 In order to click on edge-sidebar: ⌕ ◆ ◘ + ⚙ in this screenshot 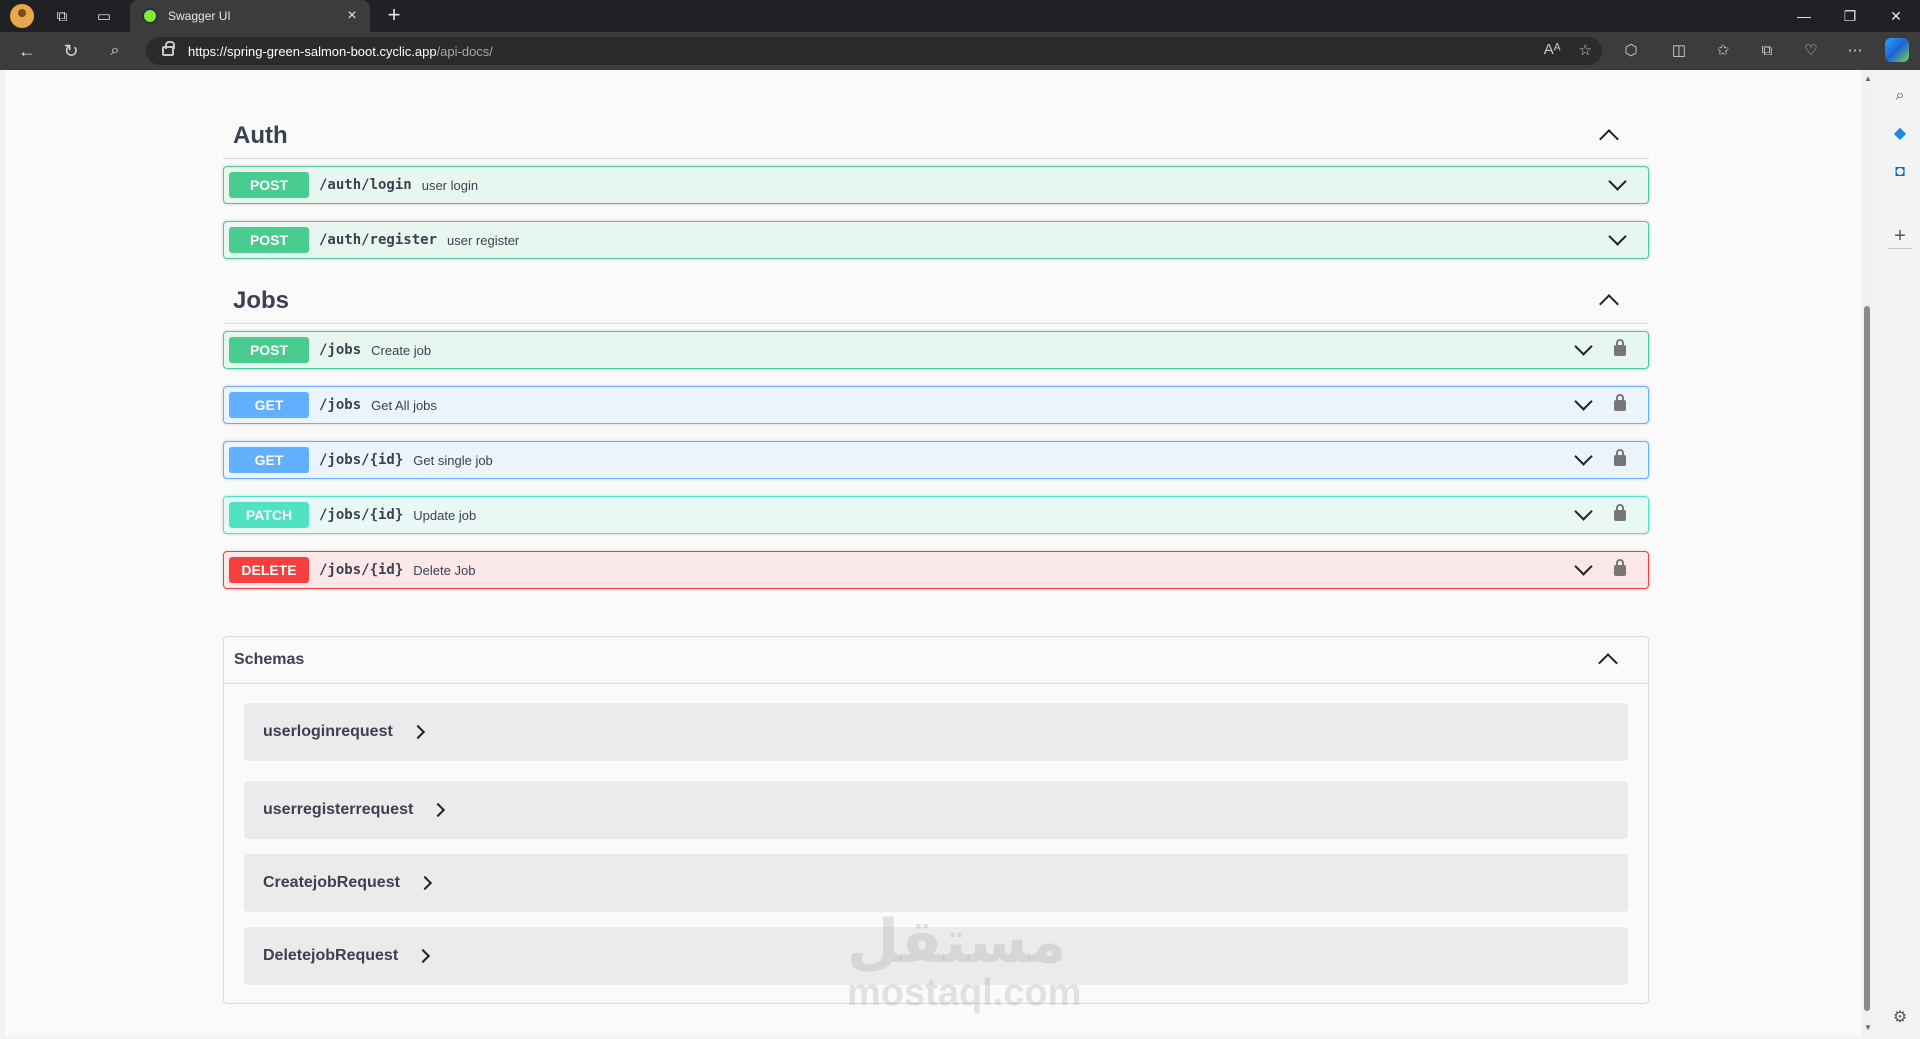, I will do `click(1900, 554)`.